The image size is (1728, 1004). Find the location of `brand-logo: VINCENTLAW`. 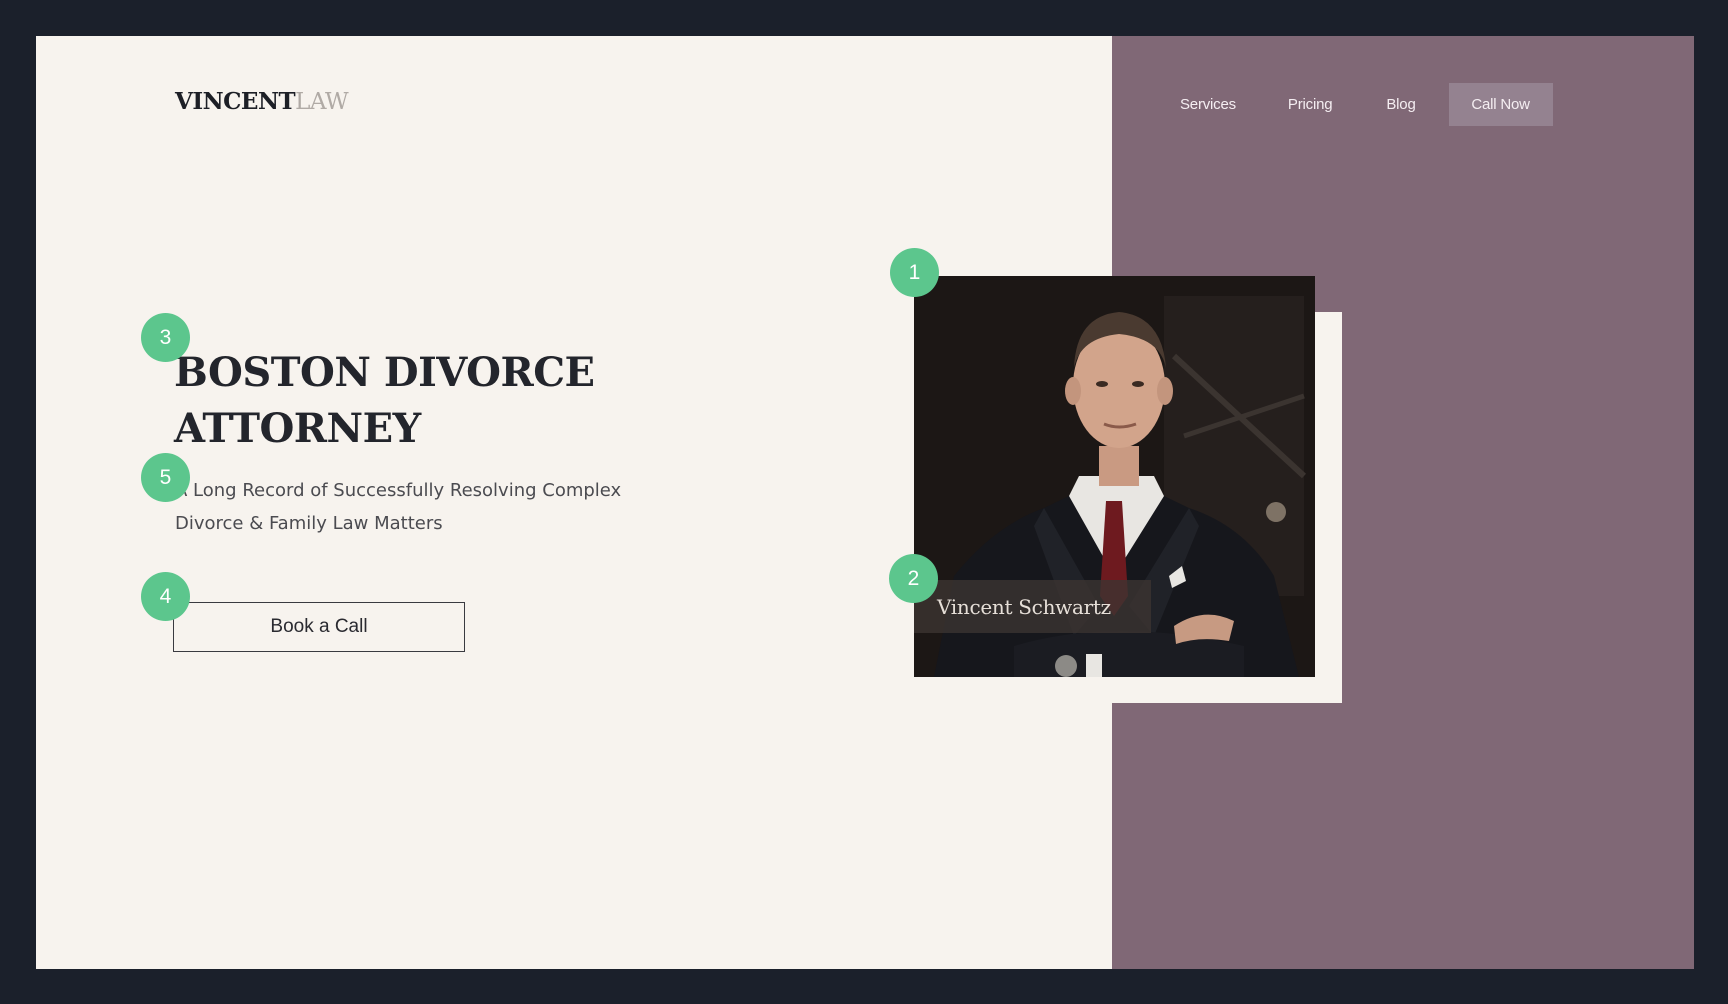

brand-logo: VINCENTLAW is located at coordinates (262, 101).